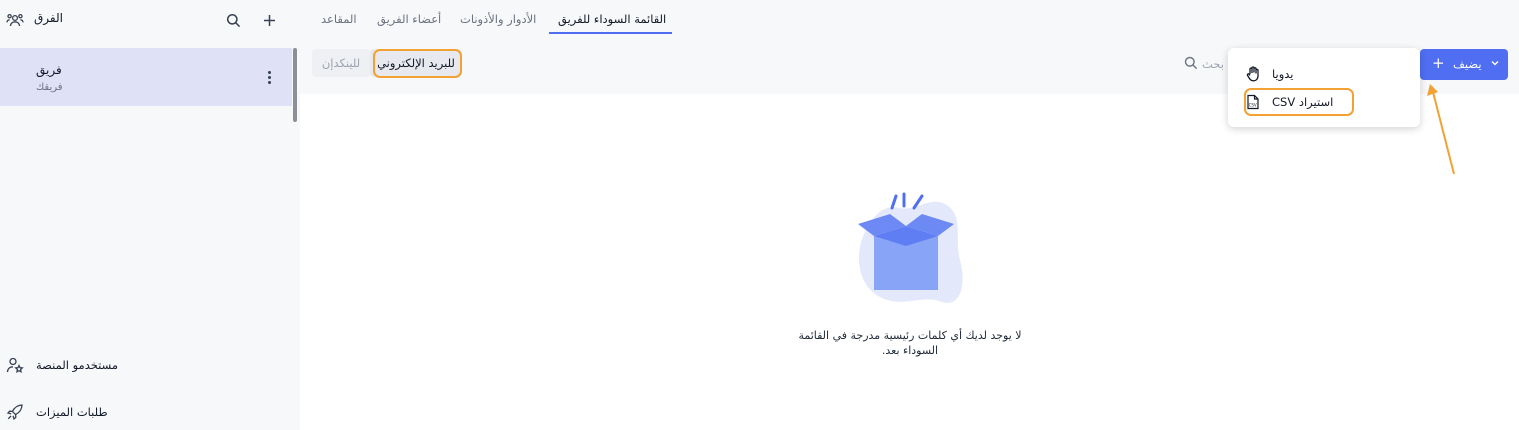 This screenshot has width=1519, height=430. I want to click on user-star-icon, so click(15, 365).